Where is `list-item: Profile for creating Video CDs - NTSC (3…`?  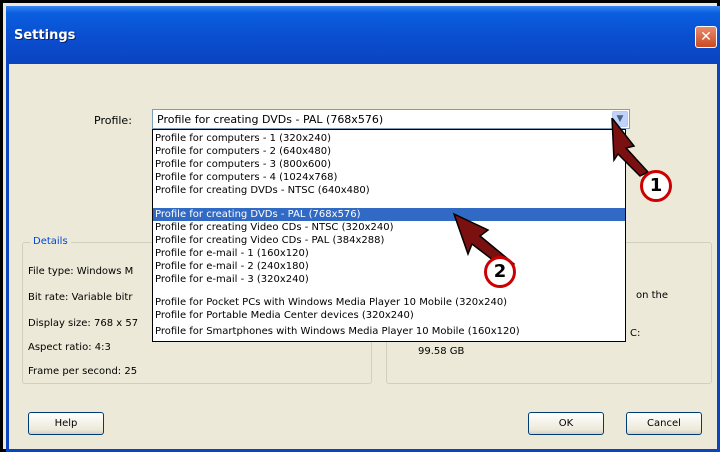
list-item: Profile for creating Video CDs - NTSC (3… is located at coordinates (389, 227).